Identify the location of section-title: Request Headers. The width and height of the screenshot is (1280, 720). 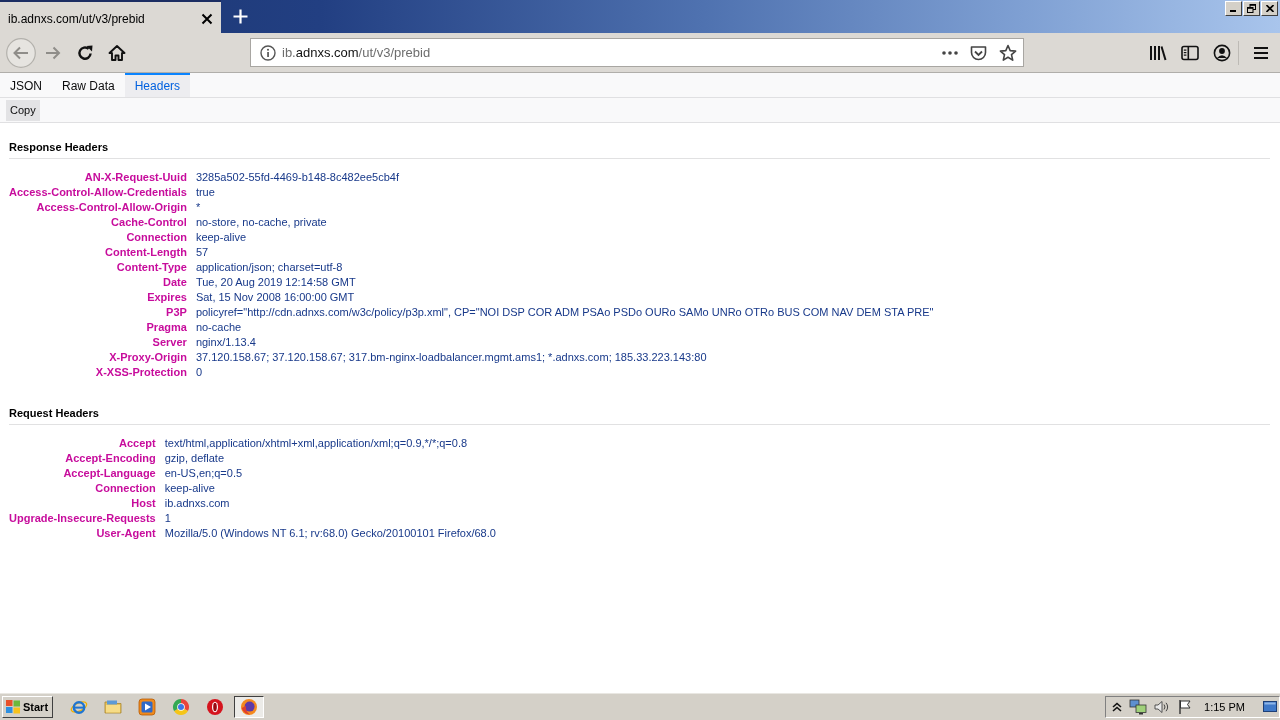
(54, 413).